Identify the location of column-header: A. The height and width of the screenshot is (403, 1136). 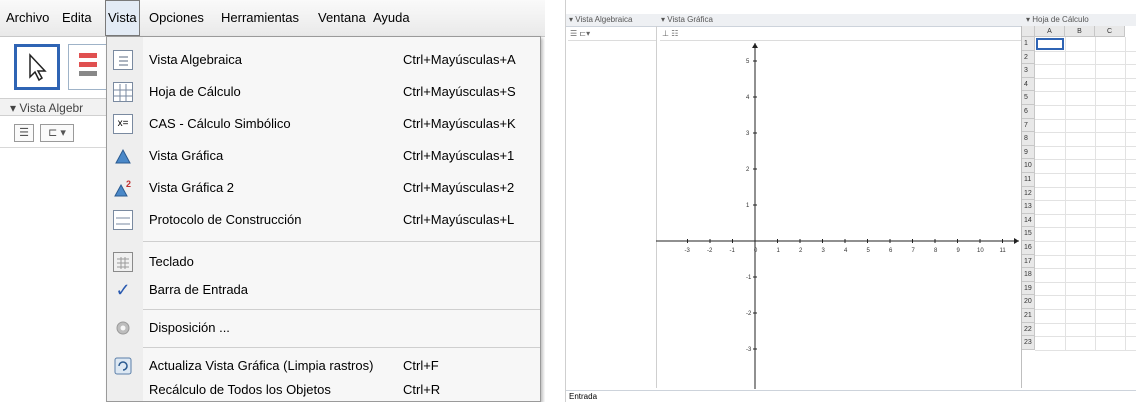
(1050, 31).